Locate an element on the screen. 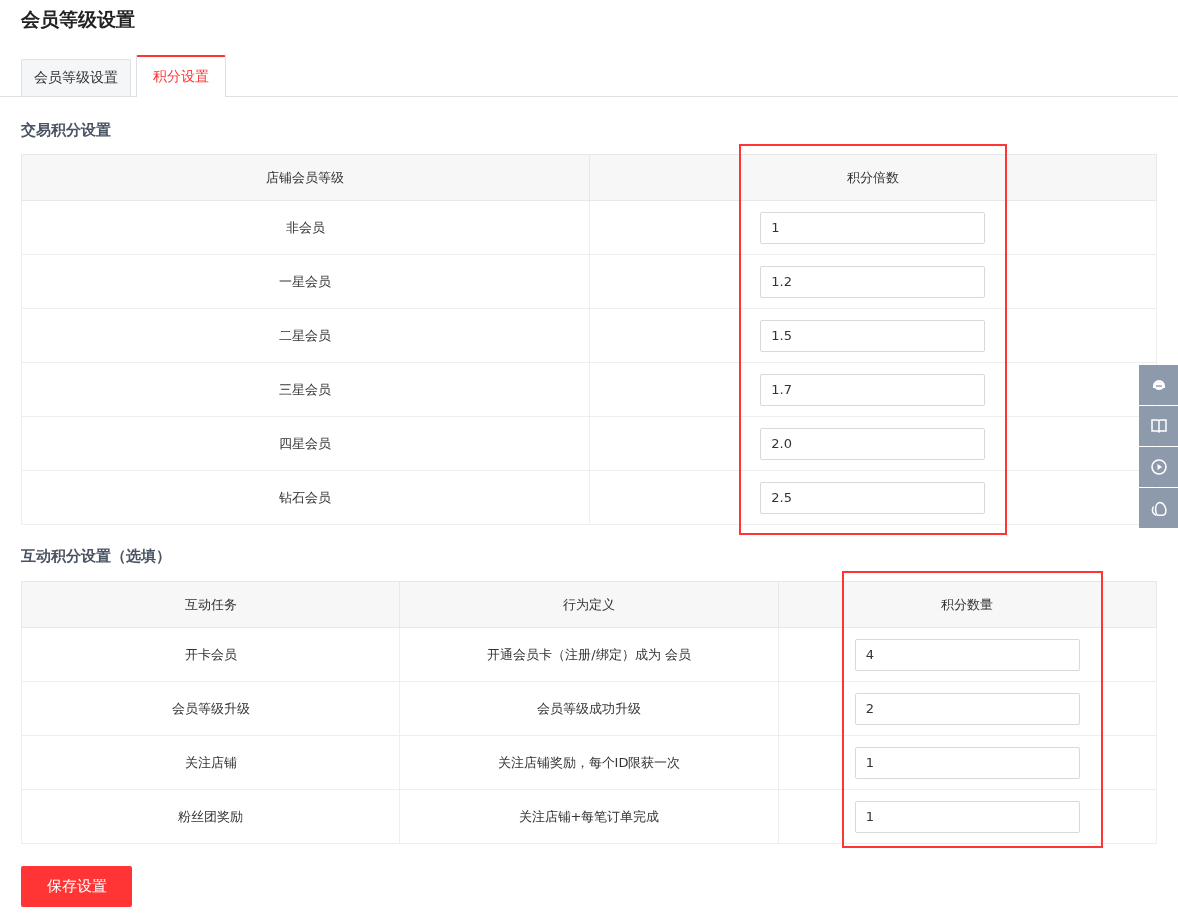  input-field: 1.5 is located at coordinates (873, 335).